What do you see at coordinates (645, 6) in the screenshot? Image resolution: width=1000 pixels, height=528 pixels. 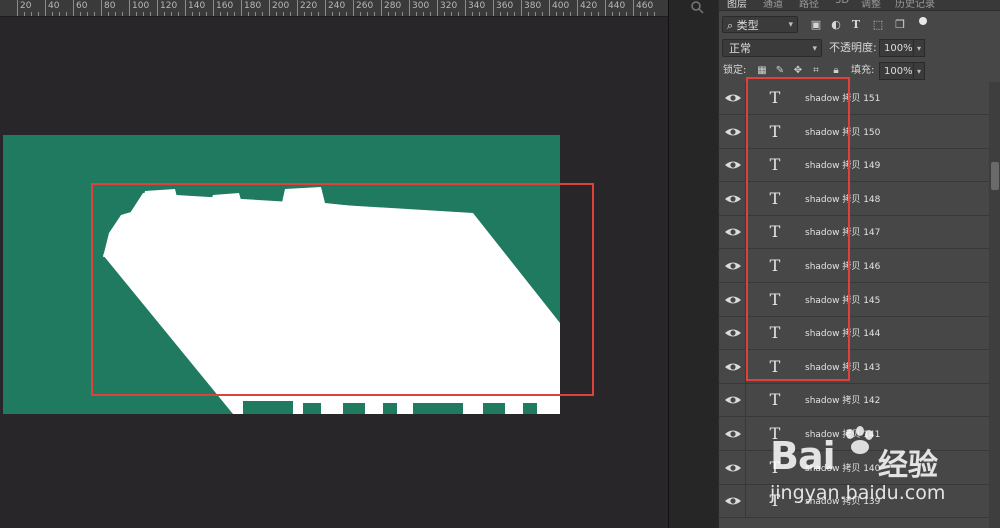 I see `ruler-label: 460` at bounding box center [645, 6].